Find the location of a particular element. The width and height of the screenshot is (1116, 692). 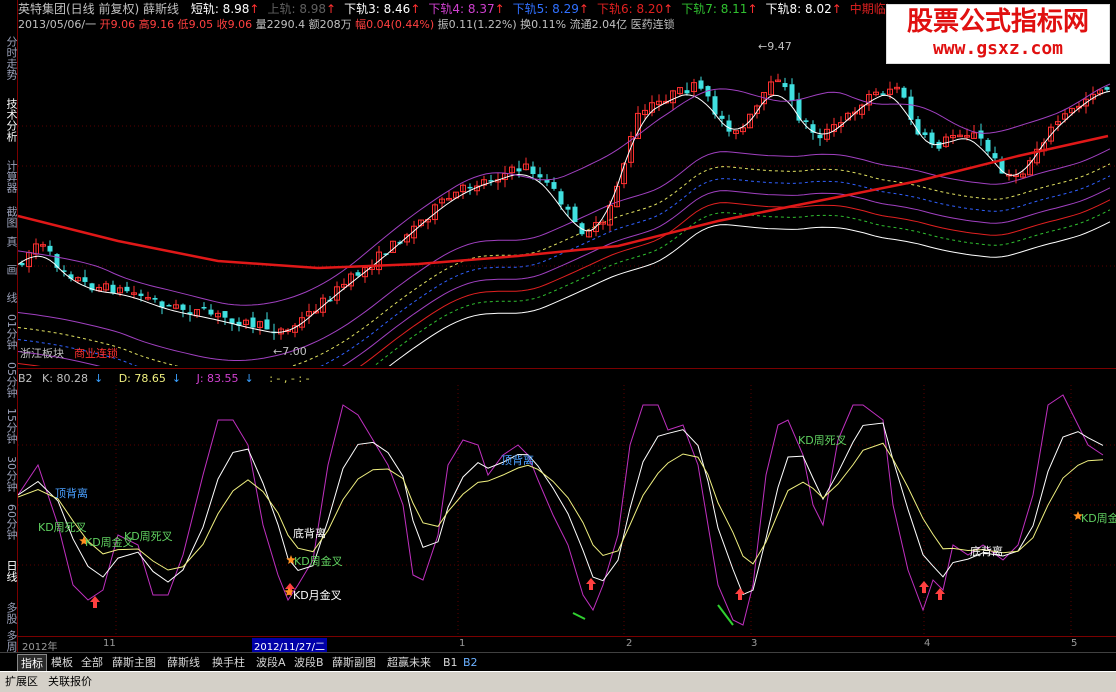

kdj-name: B2 is located at coordinates (25, 378).